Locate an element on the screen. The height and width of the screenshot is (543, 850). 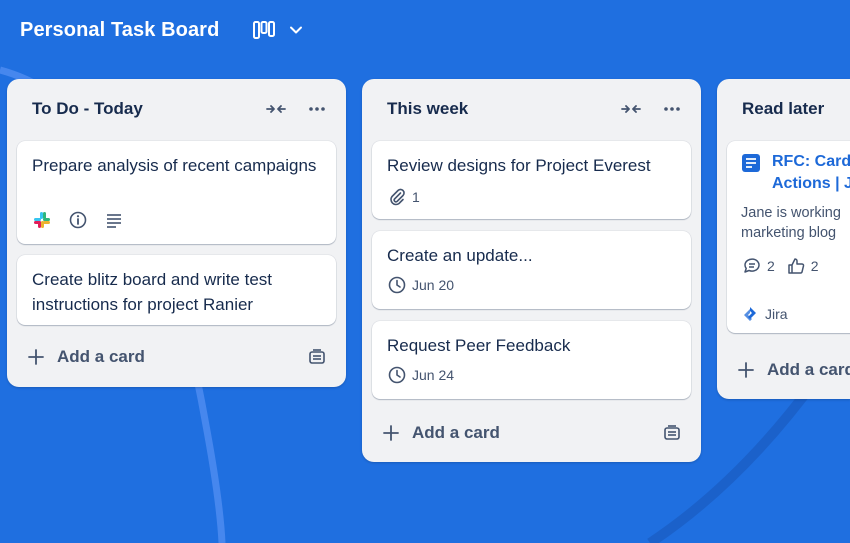
card-description-line: marketing blog is located at coordinates (789, 233).